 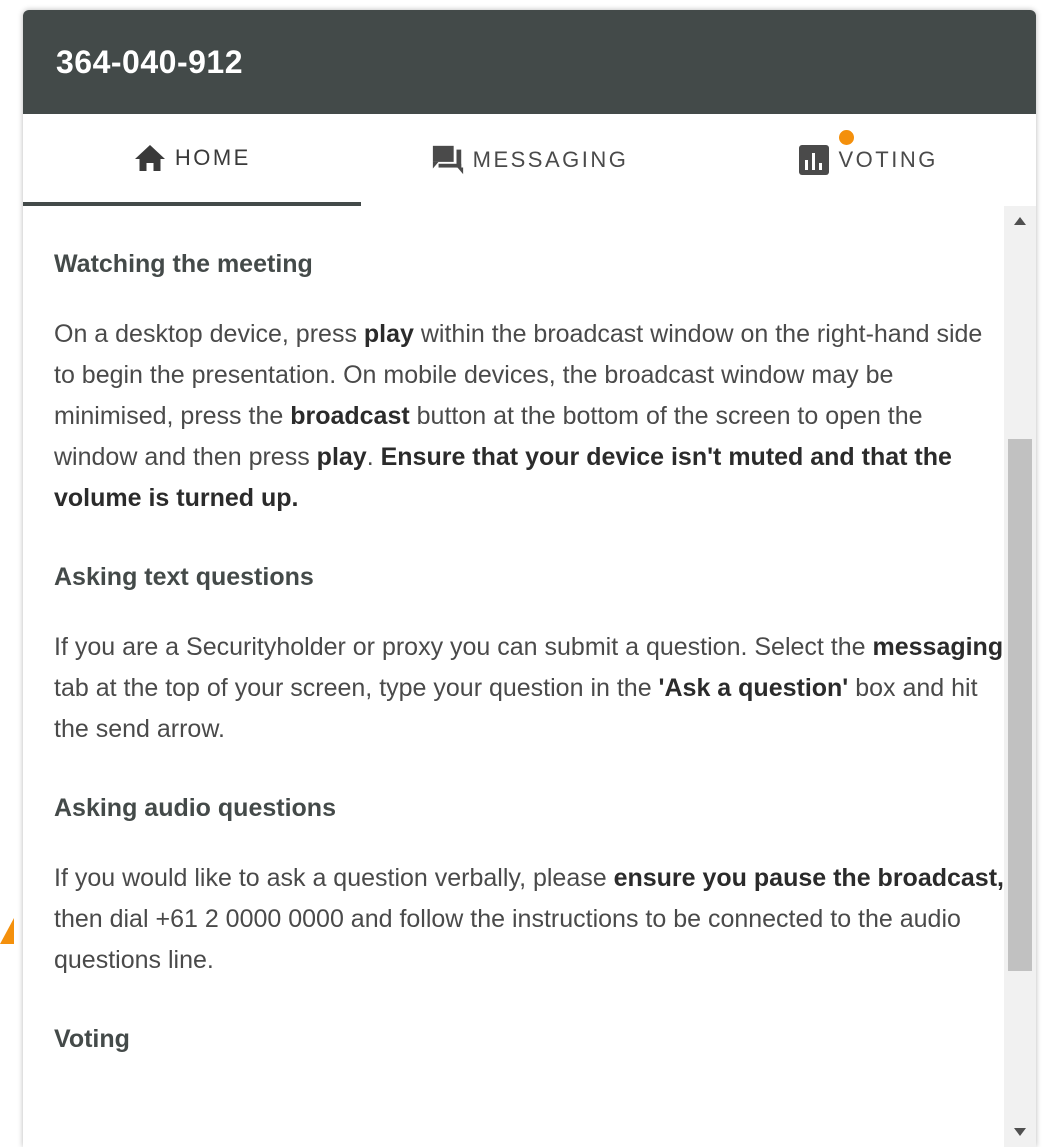 What do you see at coordinates (195, 808) in the screenshot?
I see `section-heading: Asking audio questions` at bounding box center [195, 808].